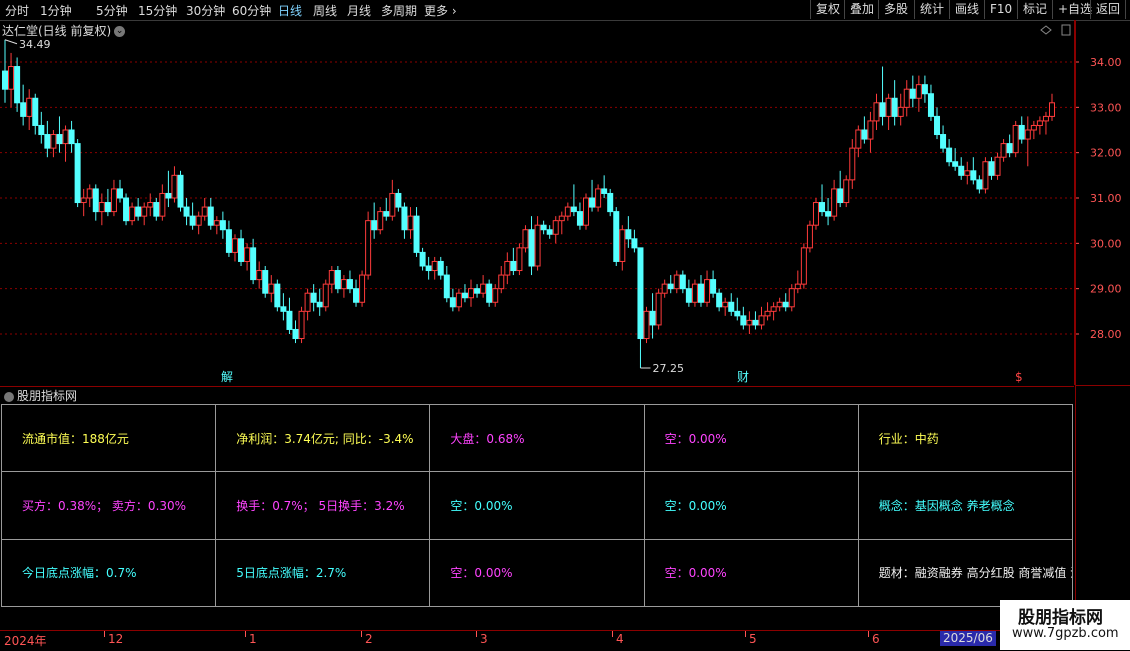  What do you see at coordinates (1066, 30) in the screenshot?
I see `panel-toggle-icon` at bounding box center [1066, 30].